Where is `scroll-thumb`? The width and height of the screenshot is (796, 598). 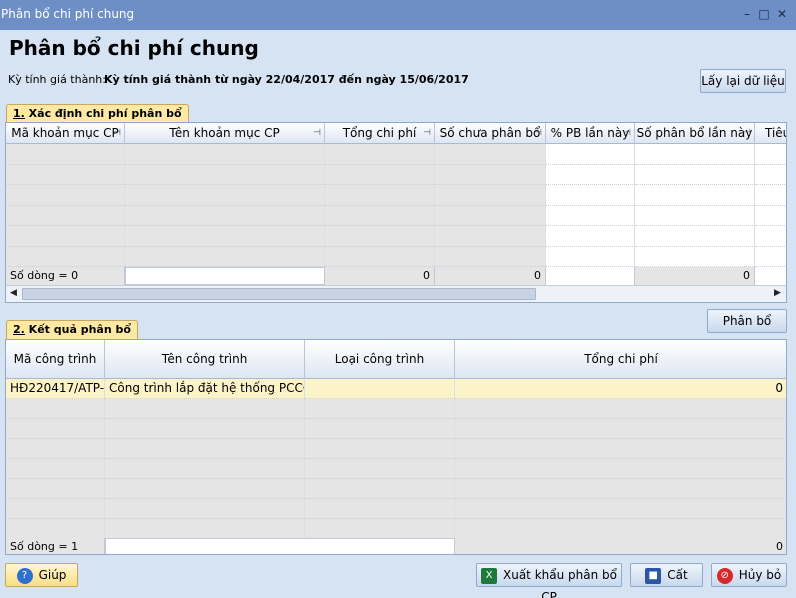 scroll-thumb is located at coordinates (279, 294).